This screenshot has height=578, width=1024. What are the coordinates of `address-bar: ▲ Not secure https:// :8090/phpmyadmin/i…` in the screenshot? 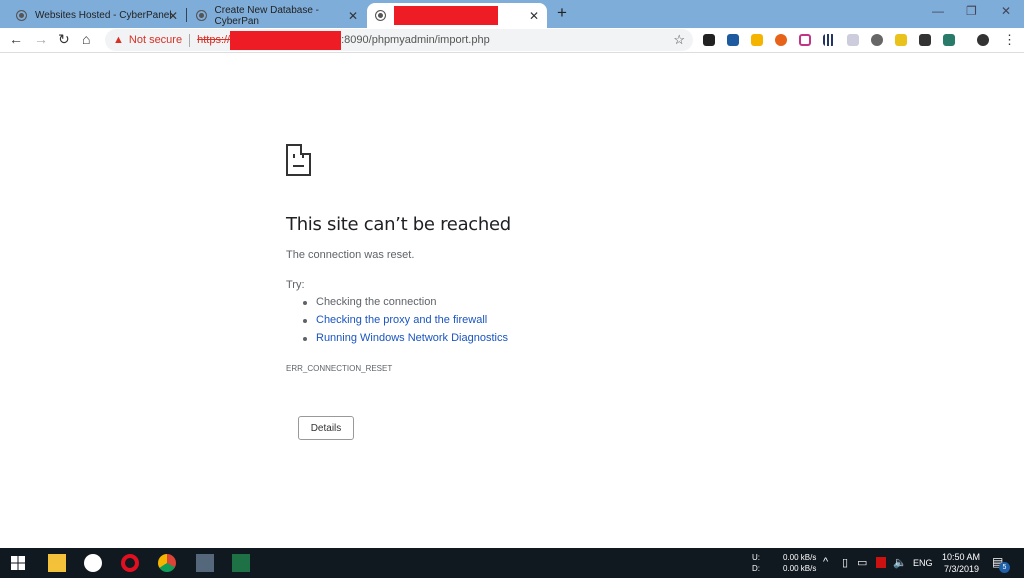 It's located at (399, 40).